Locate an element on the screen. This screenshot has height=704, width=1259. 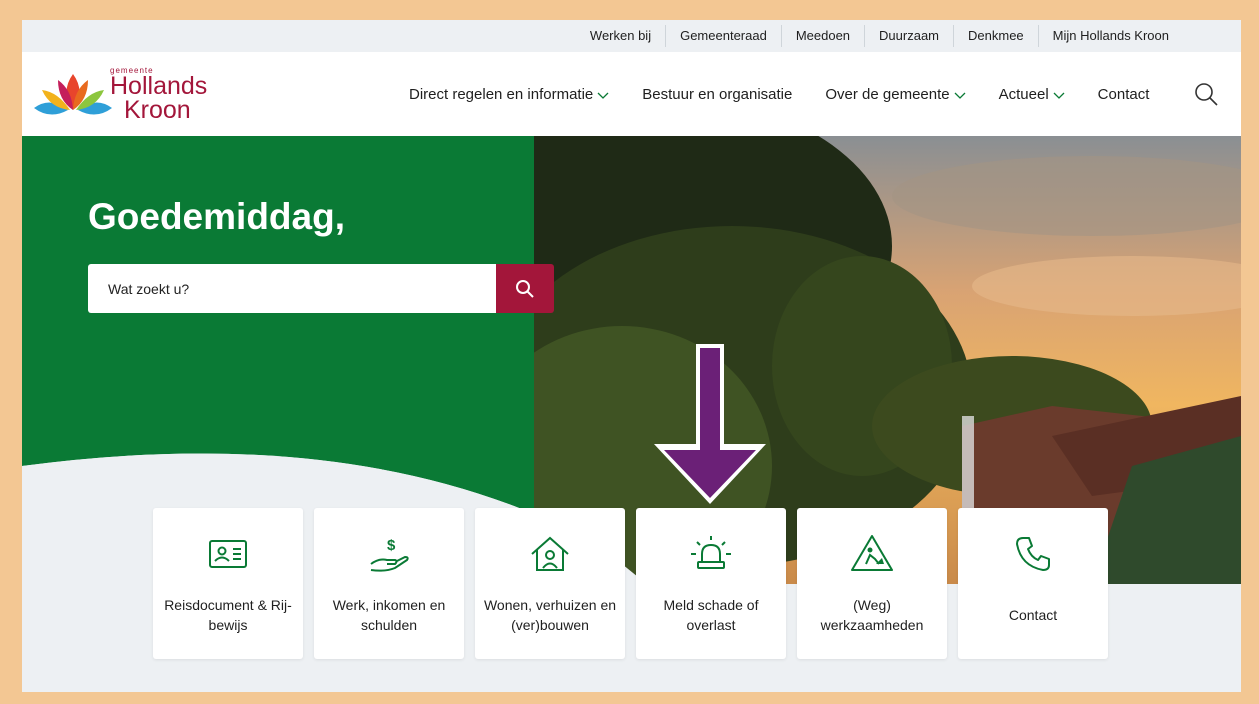
top-link-denkmee: Denkmee is located at coordinates (995, 36).